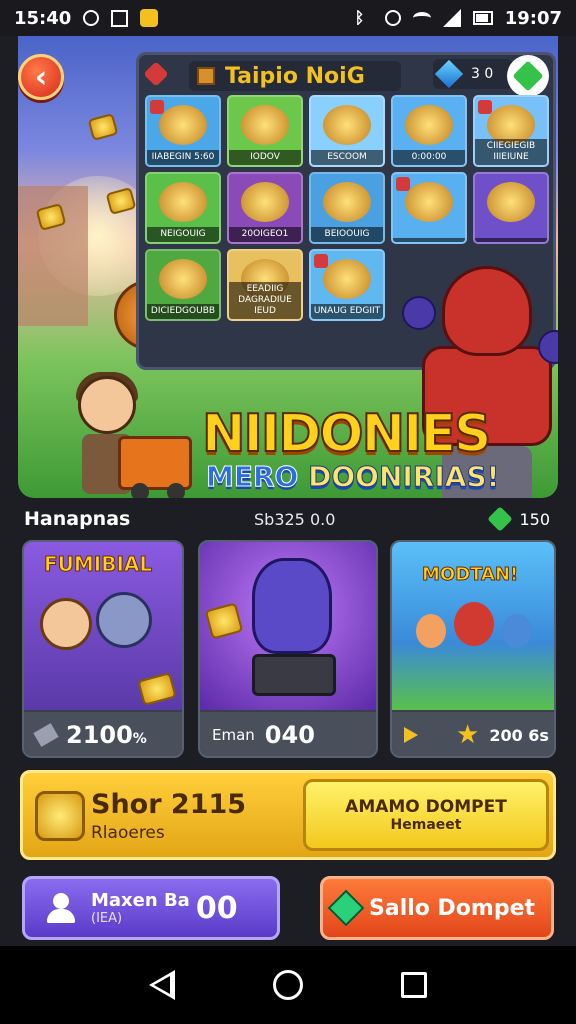 Image resolution: width=576 pixels, height=1024 pixels. I want to click on offer-card-3: MODTAN! ★ 200 6s, so click(473, 649).